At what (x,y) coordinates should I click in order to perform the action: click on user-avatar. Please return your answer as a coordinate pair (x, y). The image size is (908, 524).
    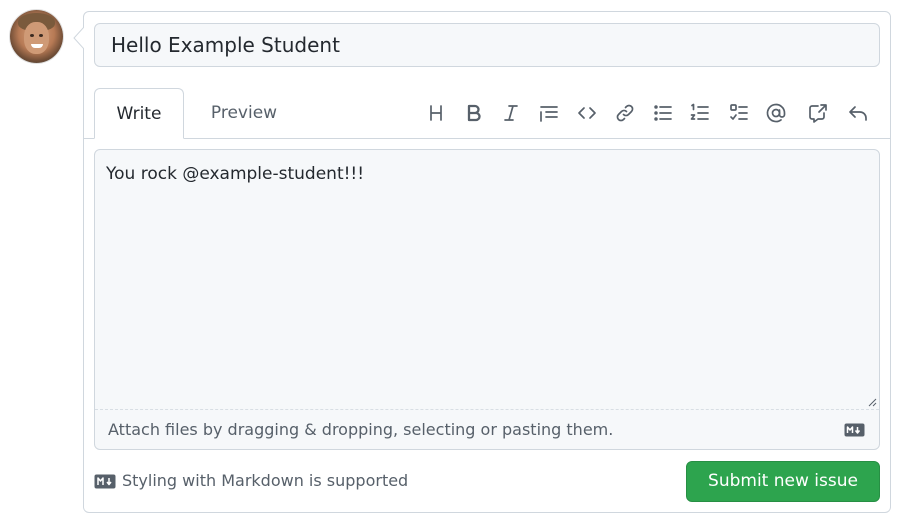
    Looking at the image, I should click on (36, 36).